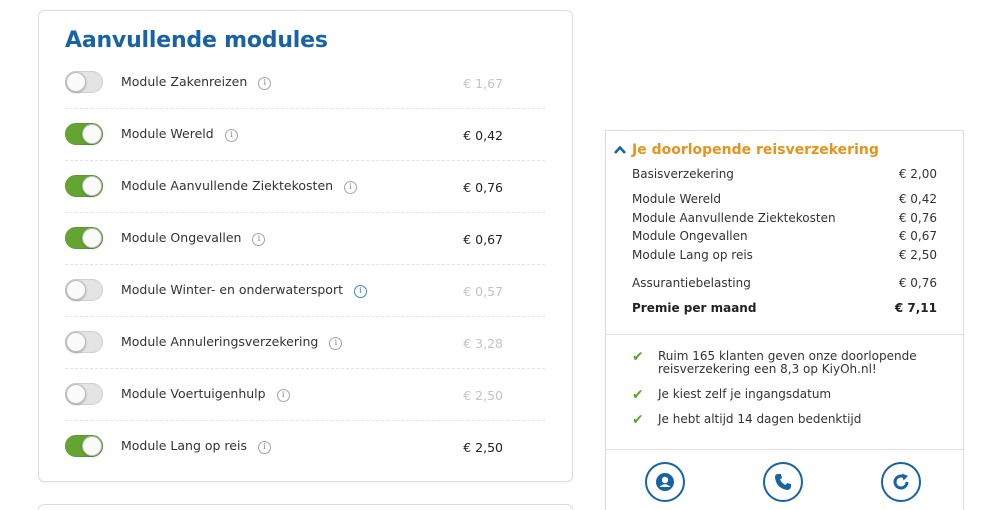 The height and width of the screenshot is (510, 1000). Describe the element at coordinates (483, 343) in the screenshot. I see `module-price: € 3,28` at that location.